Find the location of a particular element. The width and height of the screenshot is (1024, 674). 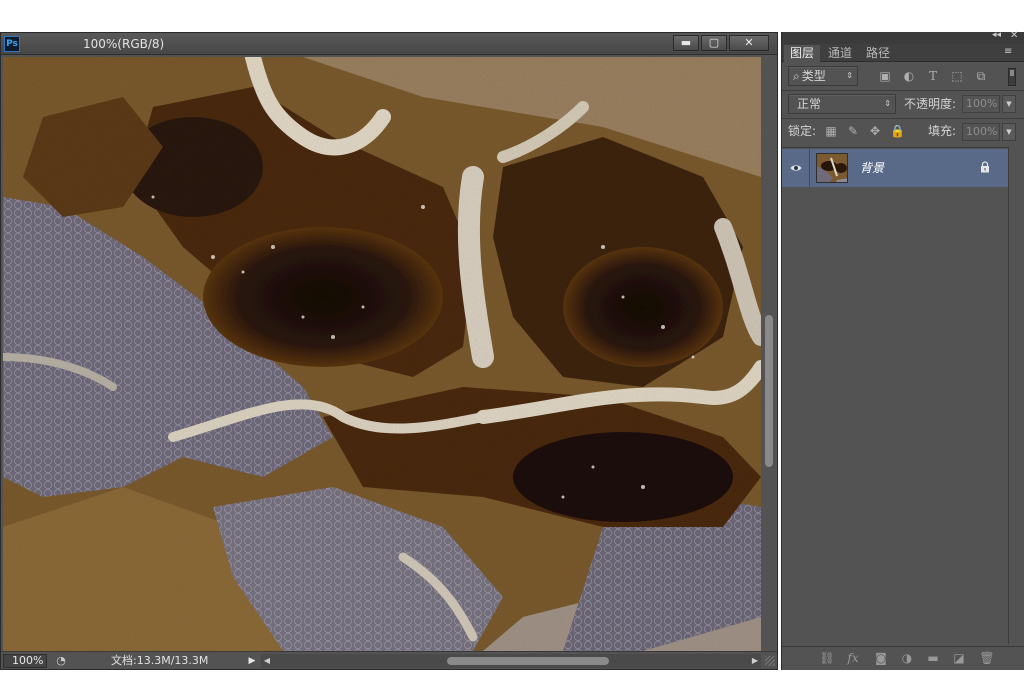

add-mask-icon: ◙ is located at coordinates (881, 658).